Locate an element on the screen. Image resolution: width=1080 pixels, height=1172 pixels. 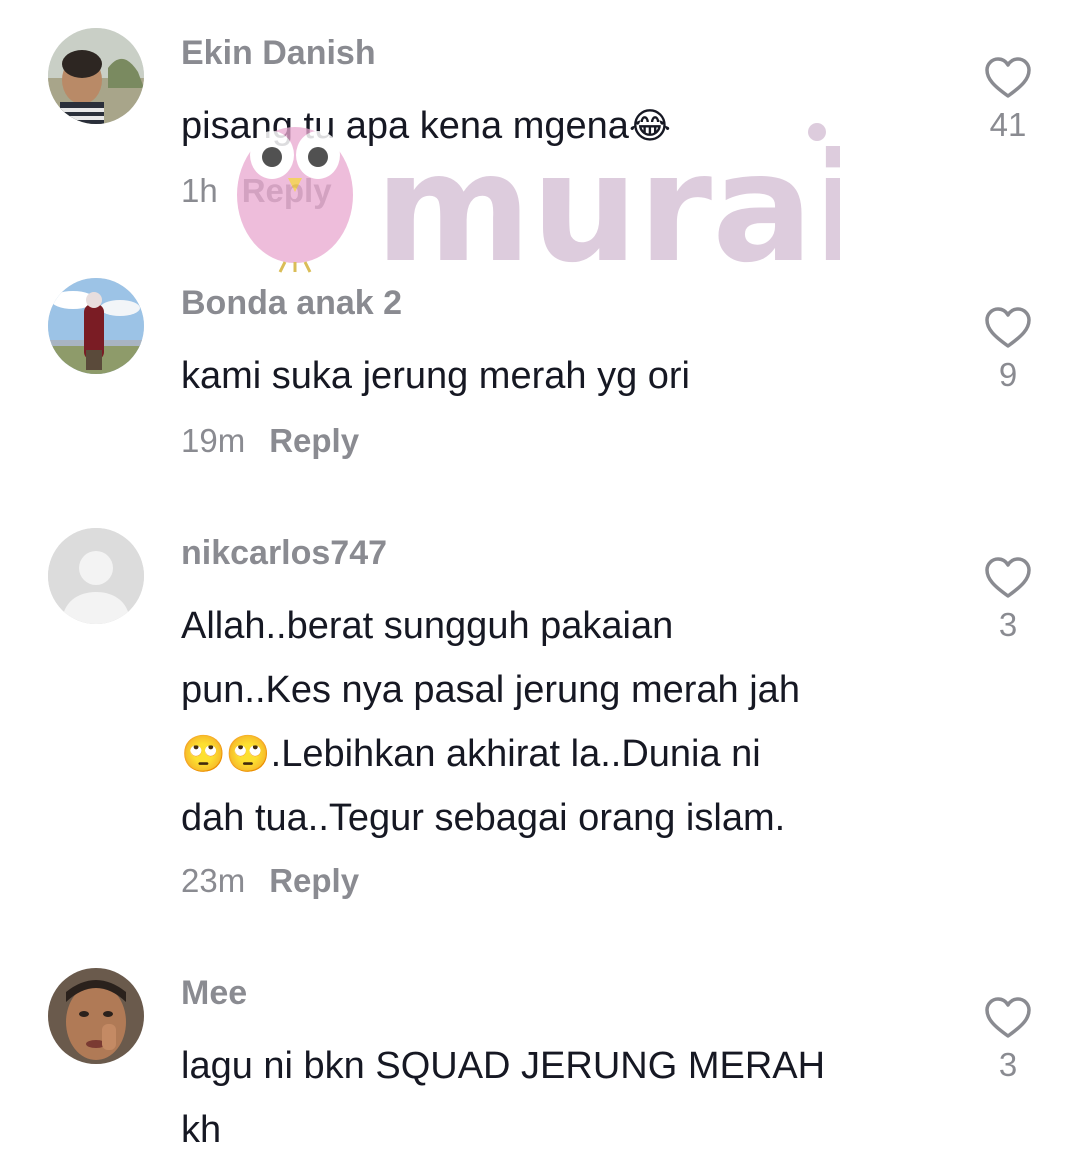
timestamp: 1h is located at coordinates (199, 190).